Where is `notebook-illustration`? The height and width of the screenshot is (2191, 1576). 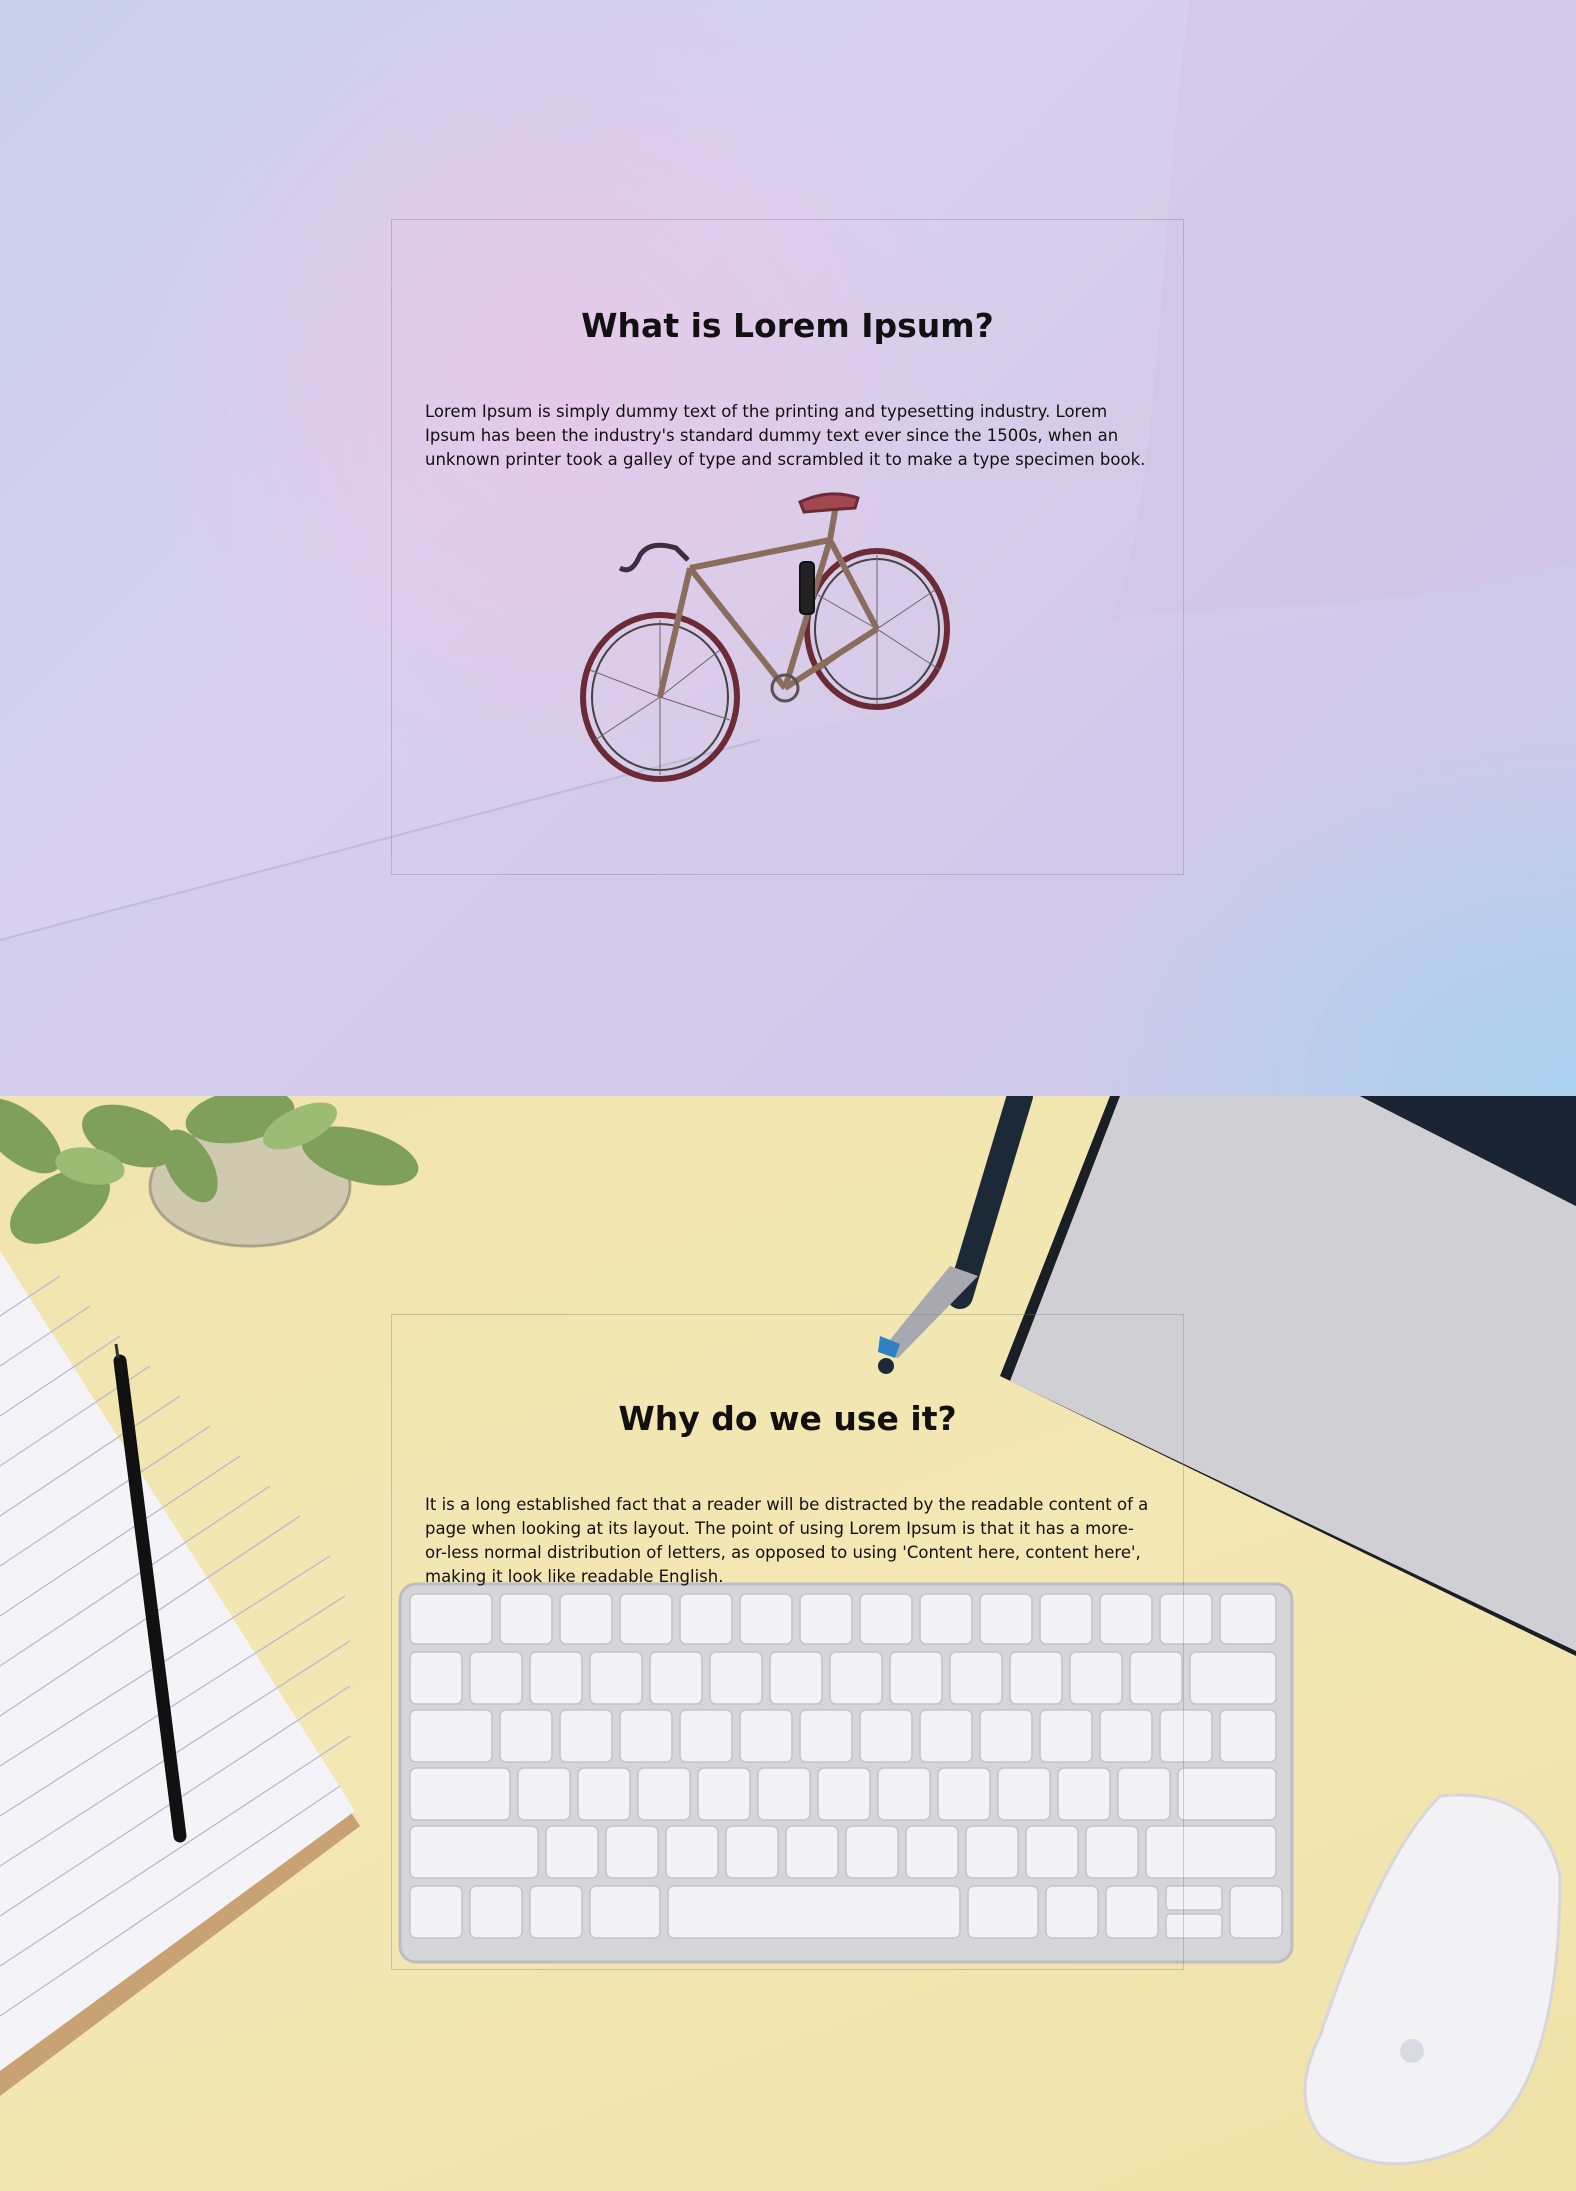
notebook-illustration is located at coordinates (180, 1673).